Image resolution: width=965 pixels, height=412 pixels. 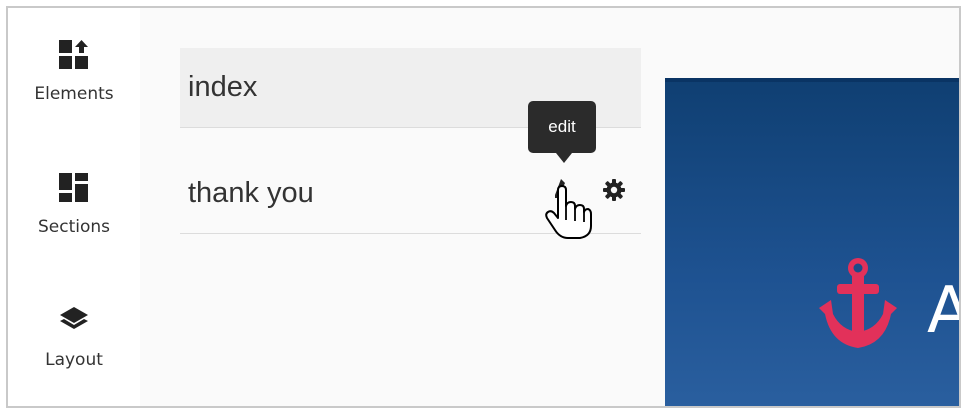 What do you see at coordinates (73, 187) in the screenshot?
I see `sections-grid-icon` at bounding box center [73, 187].